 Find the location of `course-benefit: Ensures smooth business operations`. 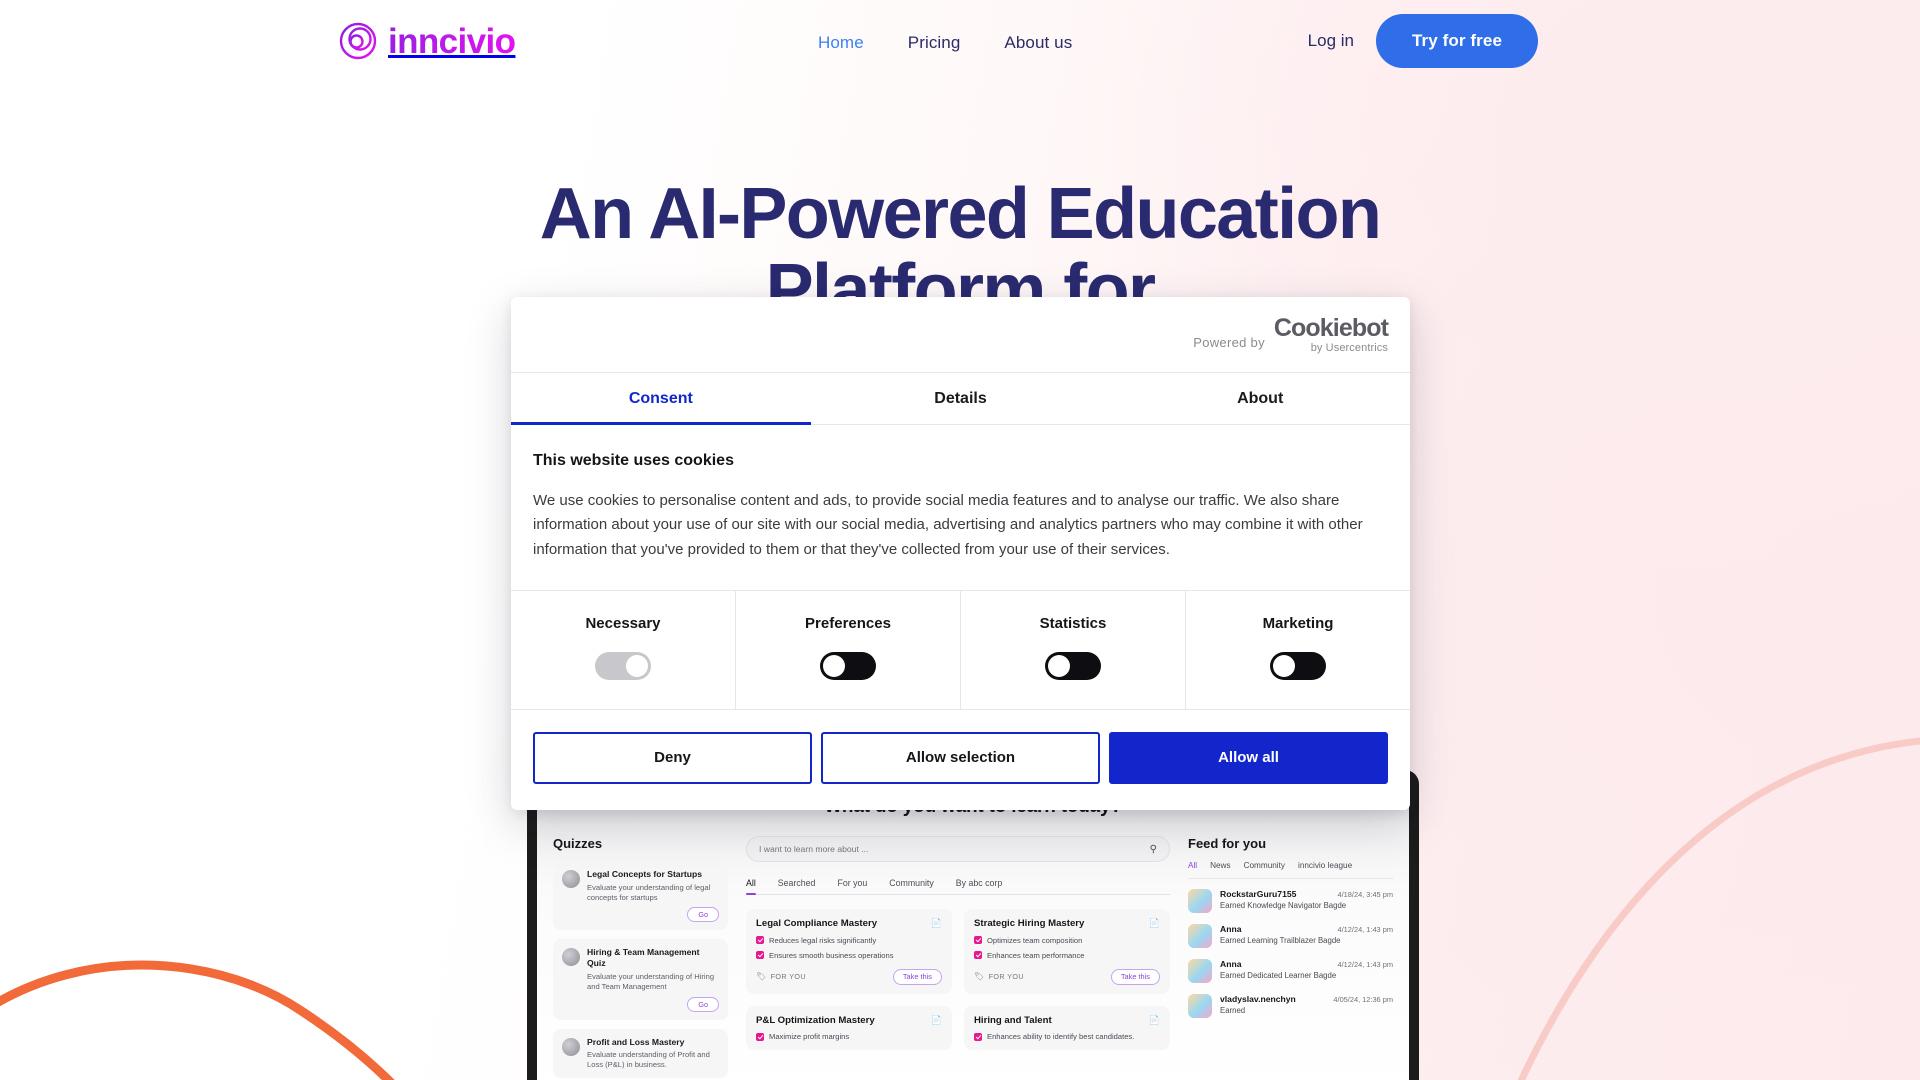

course-benefit: Ensures smooth business operations is located at coordinates (831, 955).